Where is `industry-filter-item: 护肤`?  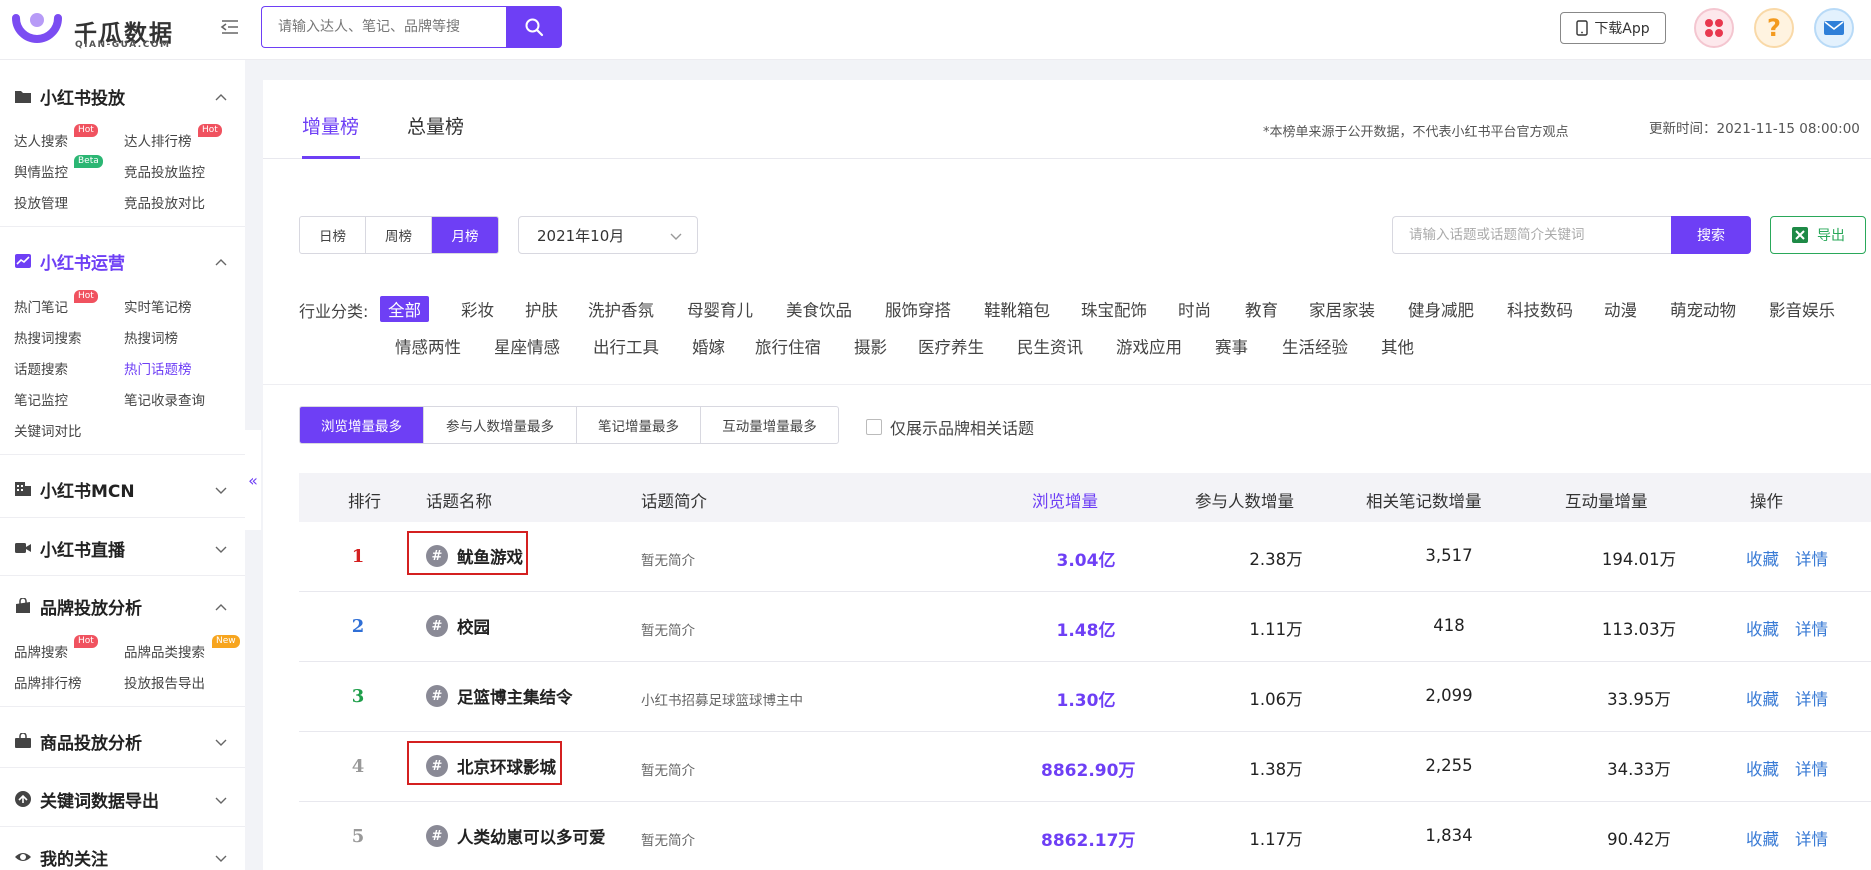
industry-filter-item: 护肤 is located at coordinates (541, 309).